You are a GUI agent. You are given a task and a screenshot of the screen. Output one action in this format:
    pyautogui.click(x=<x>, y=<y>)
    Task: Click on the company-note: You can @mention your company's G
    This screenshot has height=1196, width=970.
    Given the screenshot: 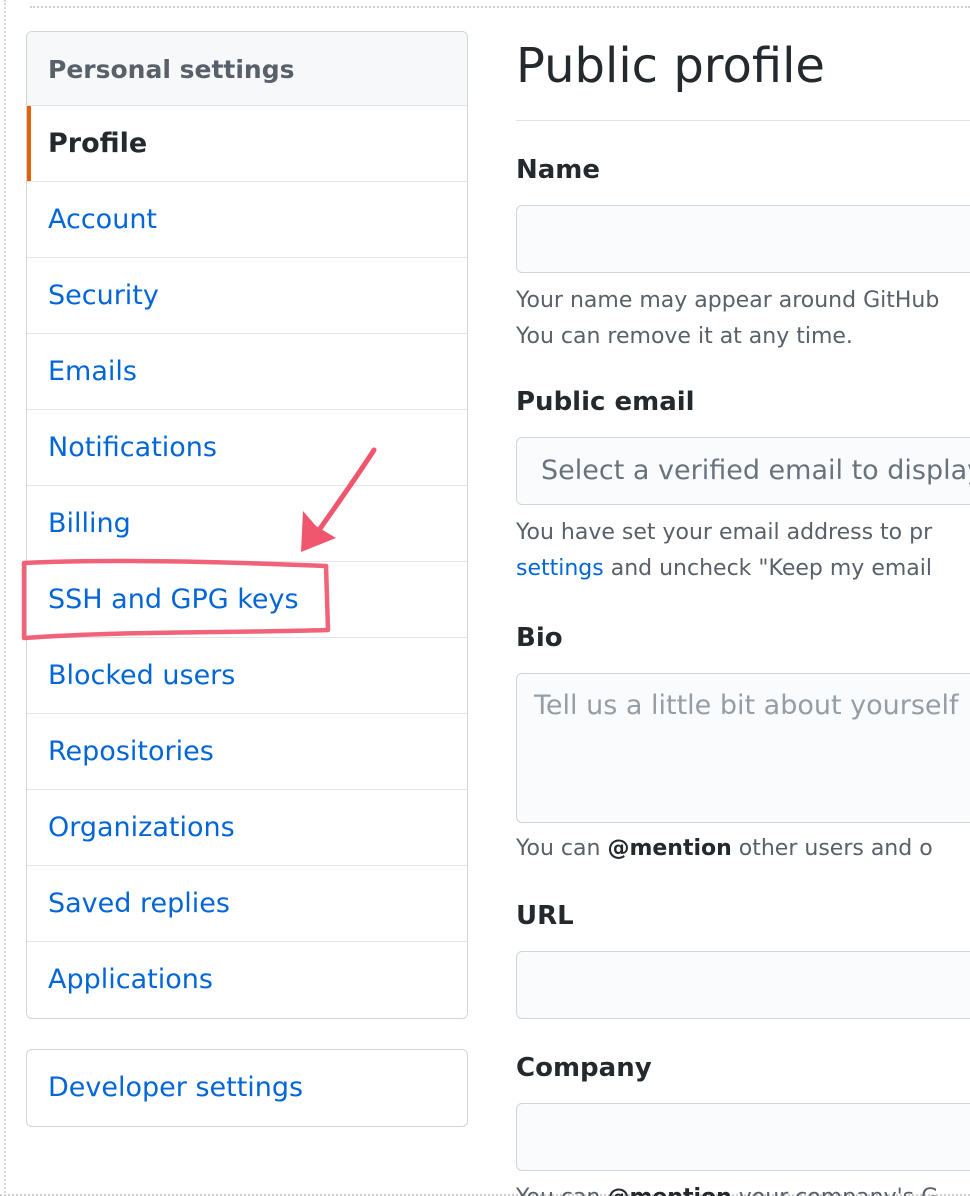 What is the action you would take?
    pyautogui.click(x=727, y=1188)
    